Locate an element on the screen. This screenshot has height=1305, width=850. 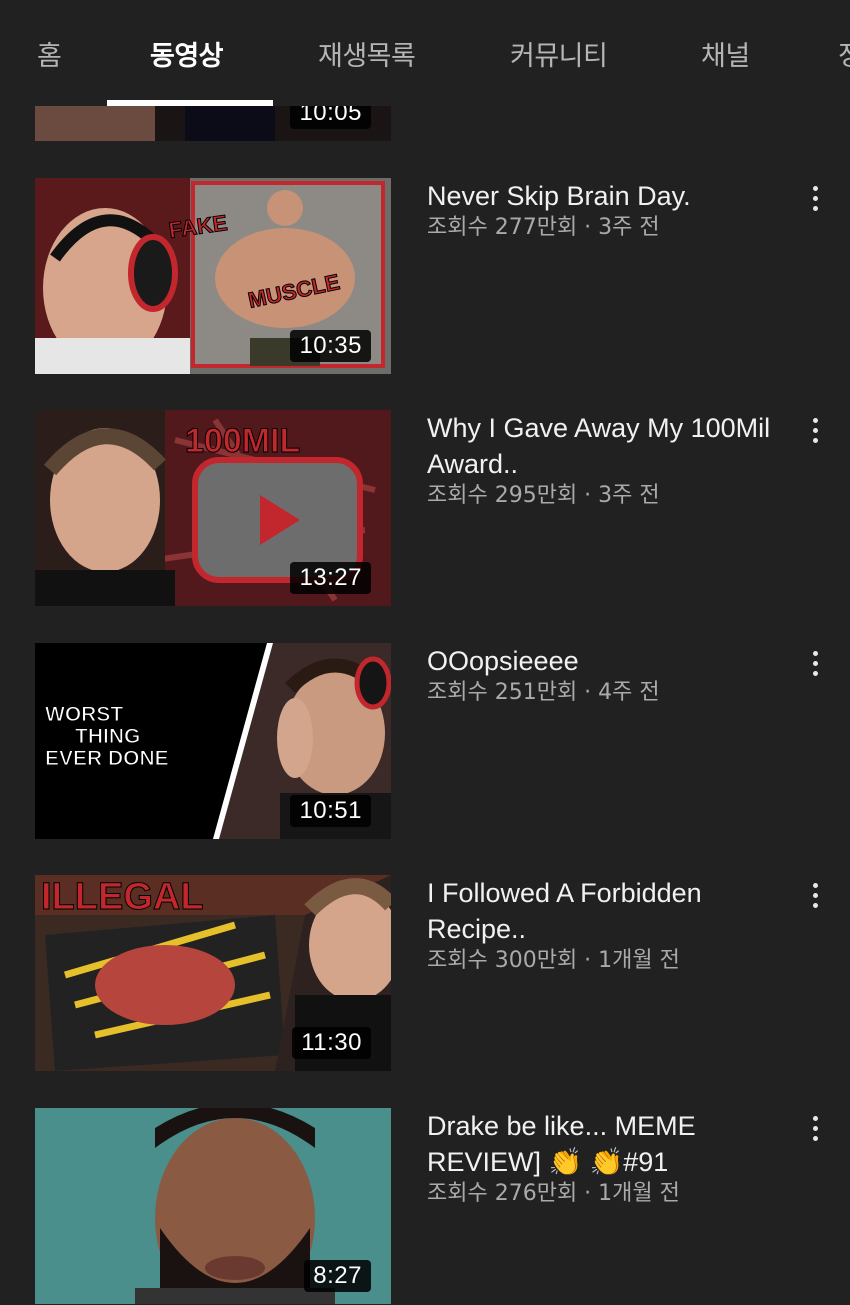
video-thumbnail: 8:27 is located at coordinates (213, 1206).